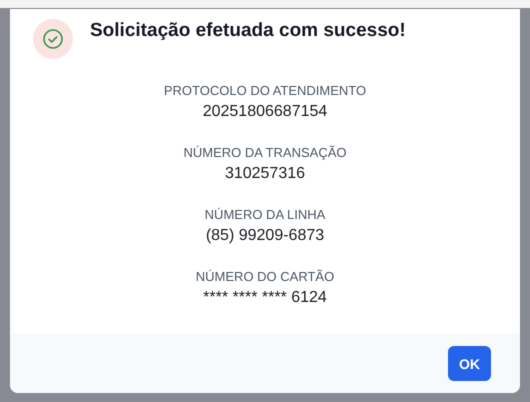  Describe the element at coordinates (265, 112) in the screenshot. I see `field-value: 20251806687154` at that location.